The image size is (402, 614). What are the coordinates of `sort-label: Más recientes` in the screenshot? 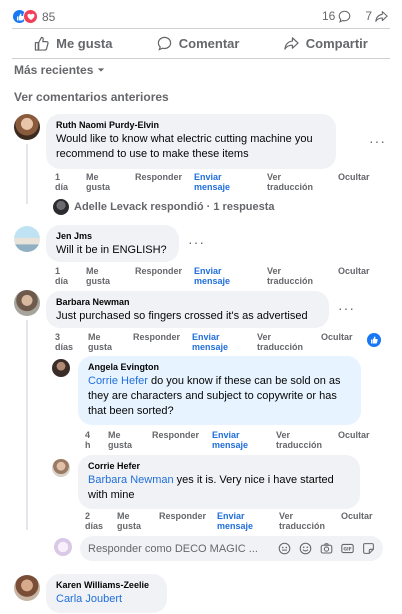 It's located at (54, 70).